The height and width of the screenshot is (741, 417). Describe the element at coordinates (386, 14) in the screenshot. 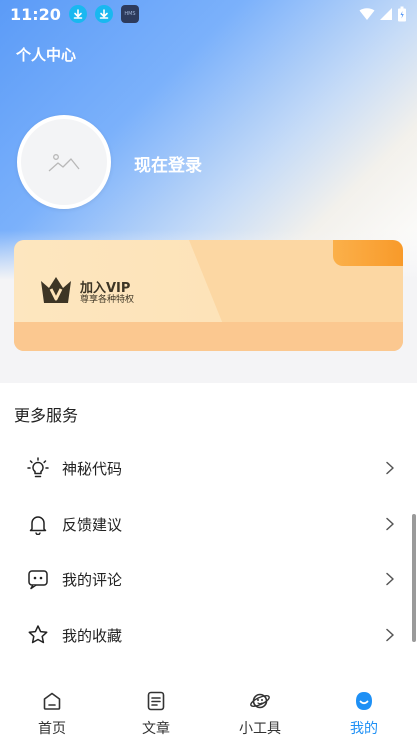

I see `signal-icon` at that location.